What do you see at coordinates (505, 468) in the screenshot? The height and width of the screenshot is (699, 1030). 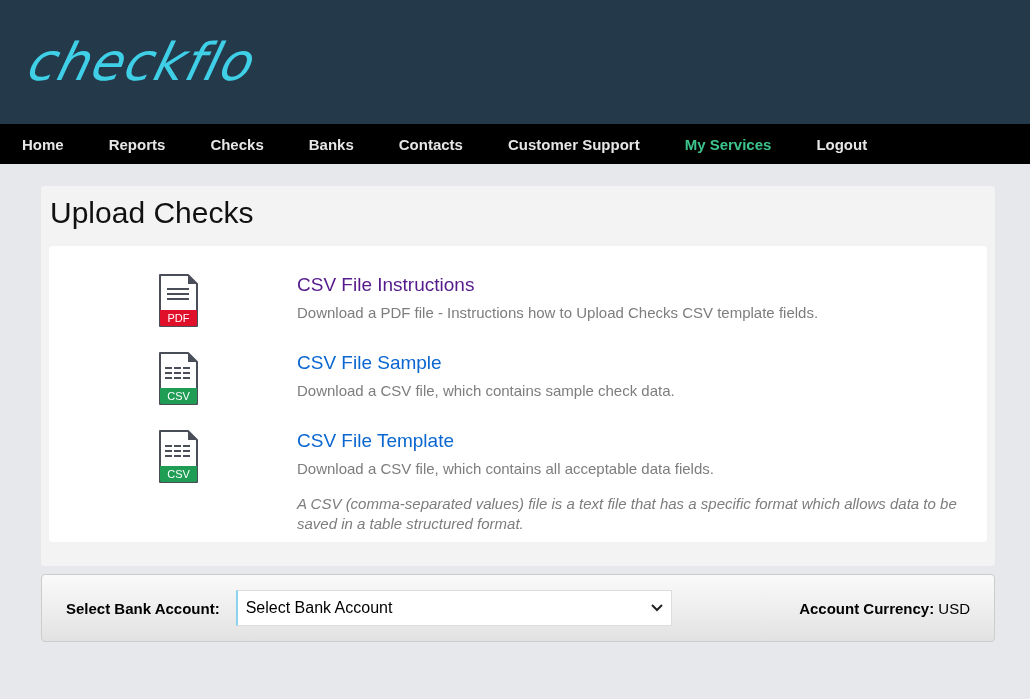 I see `download-description: Download a CSV file, which contains all acceptable data fields.` at bounding box center [505, 468].